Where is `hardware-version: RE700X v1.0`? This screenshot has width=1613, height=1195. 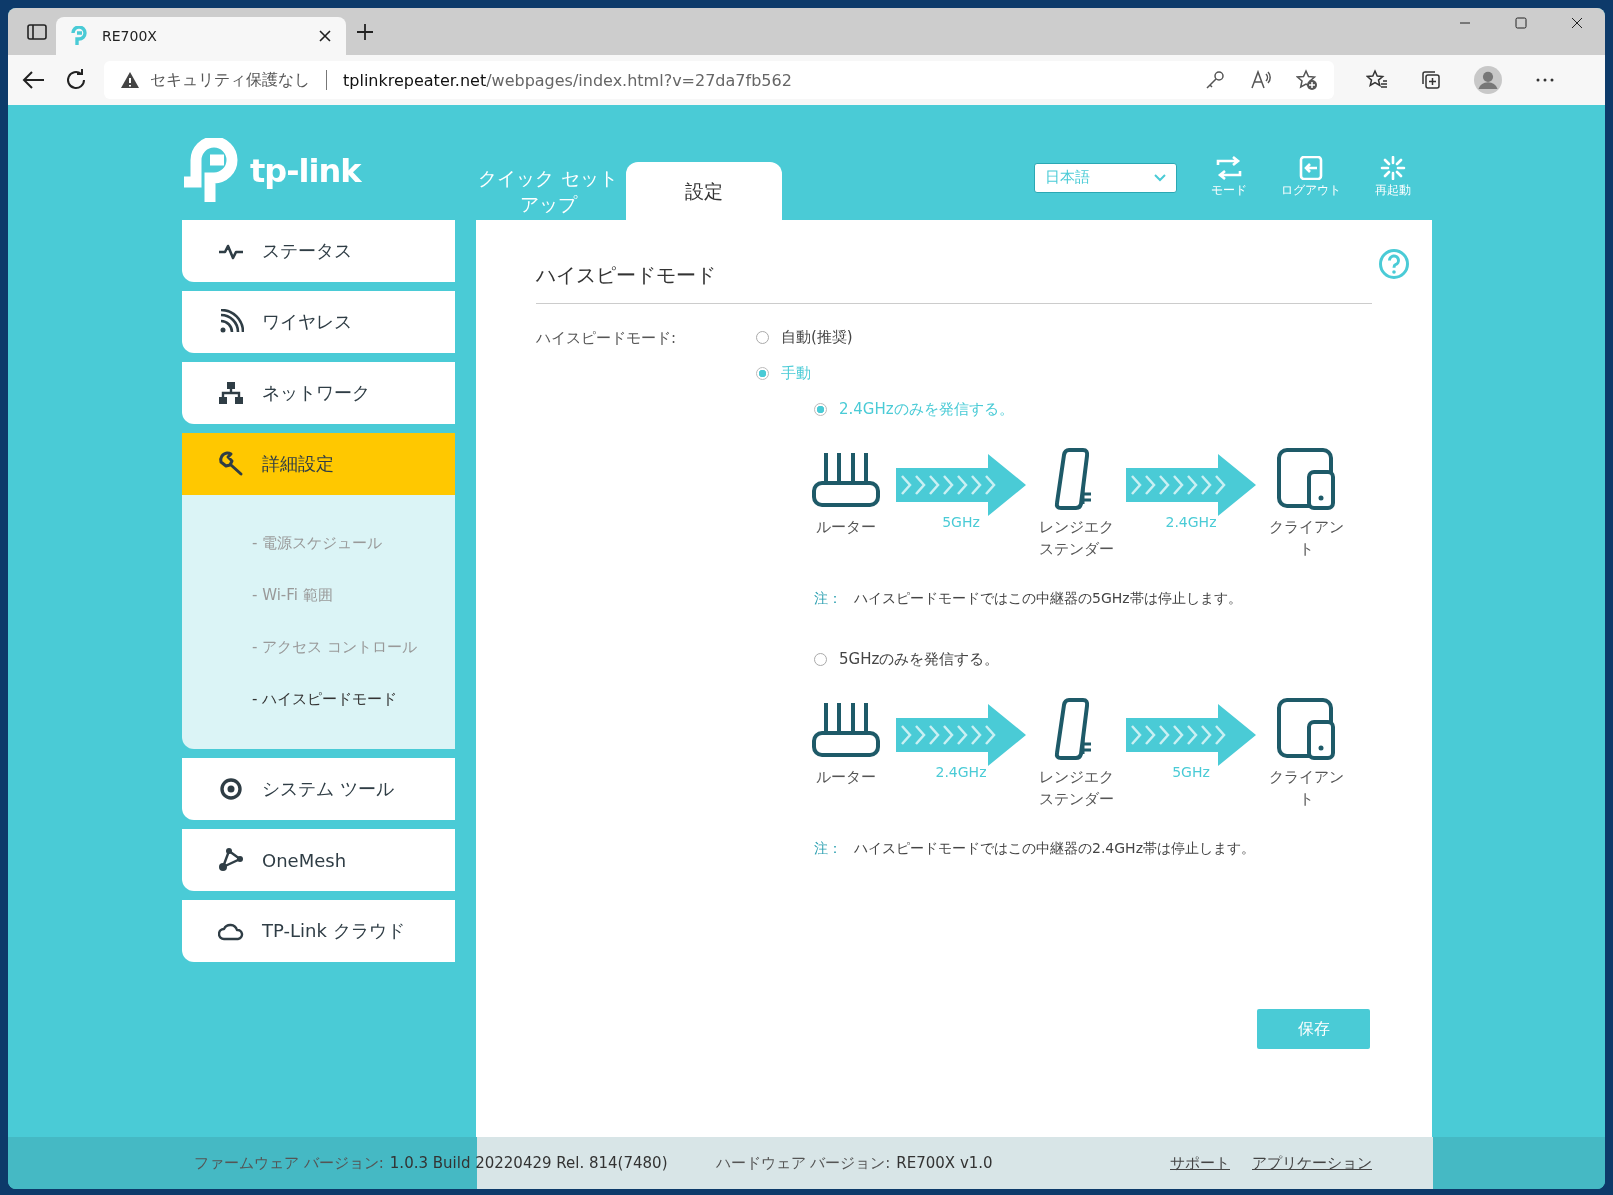
hardware-version: RE700X v1.0 is located at coordinates (944, 1163).